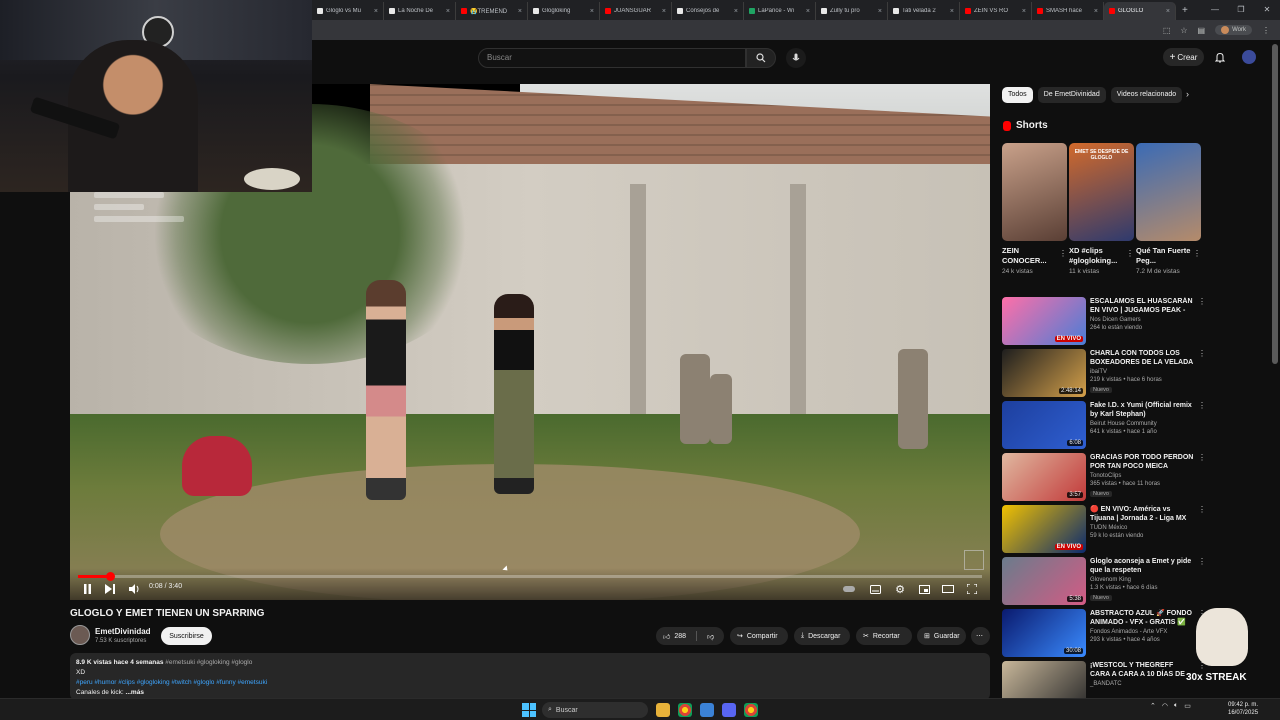 This screenshot has height=720, width=1280. Describe the element at coordinates (110, 576) in the screenshot. I see `scrubber-handle` at that location.